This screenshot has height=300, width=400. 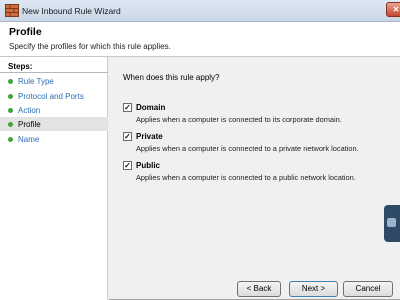 I want to click on step-pending-icon, so click(x=10, y=139).